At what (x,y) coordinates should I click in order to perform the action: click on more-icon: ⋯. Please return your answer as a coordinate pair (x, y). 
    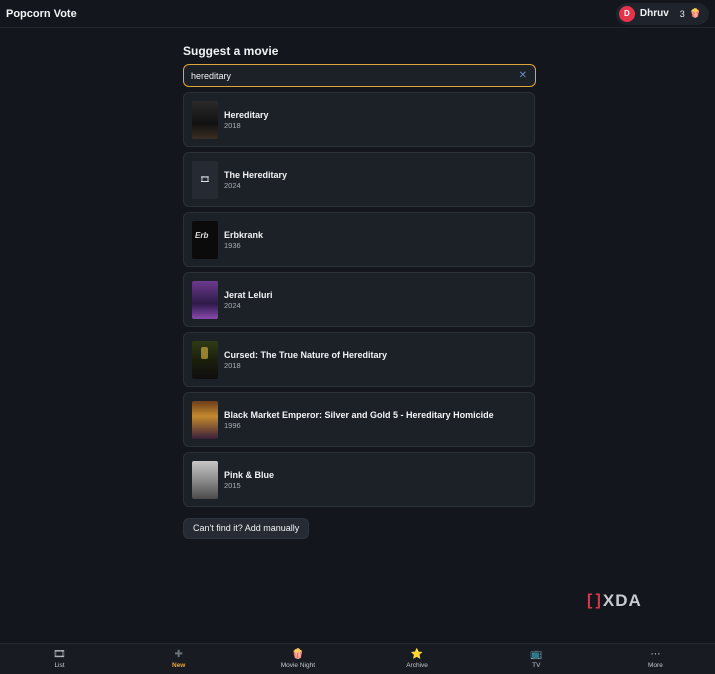
    Looking at the image, I should click on (655, 654).